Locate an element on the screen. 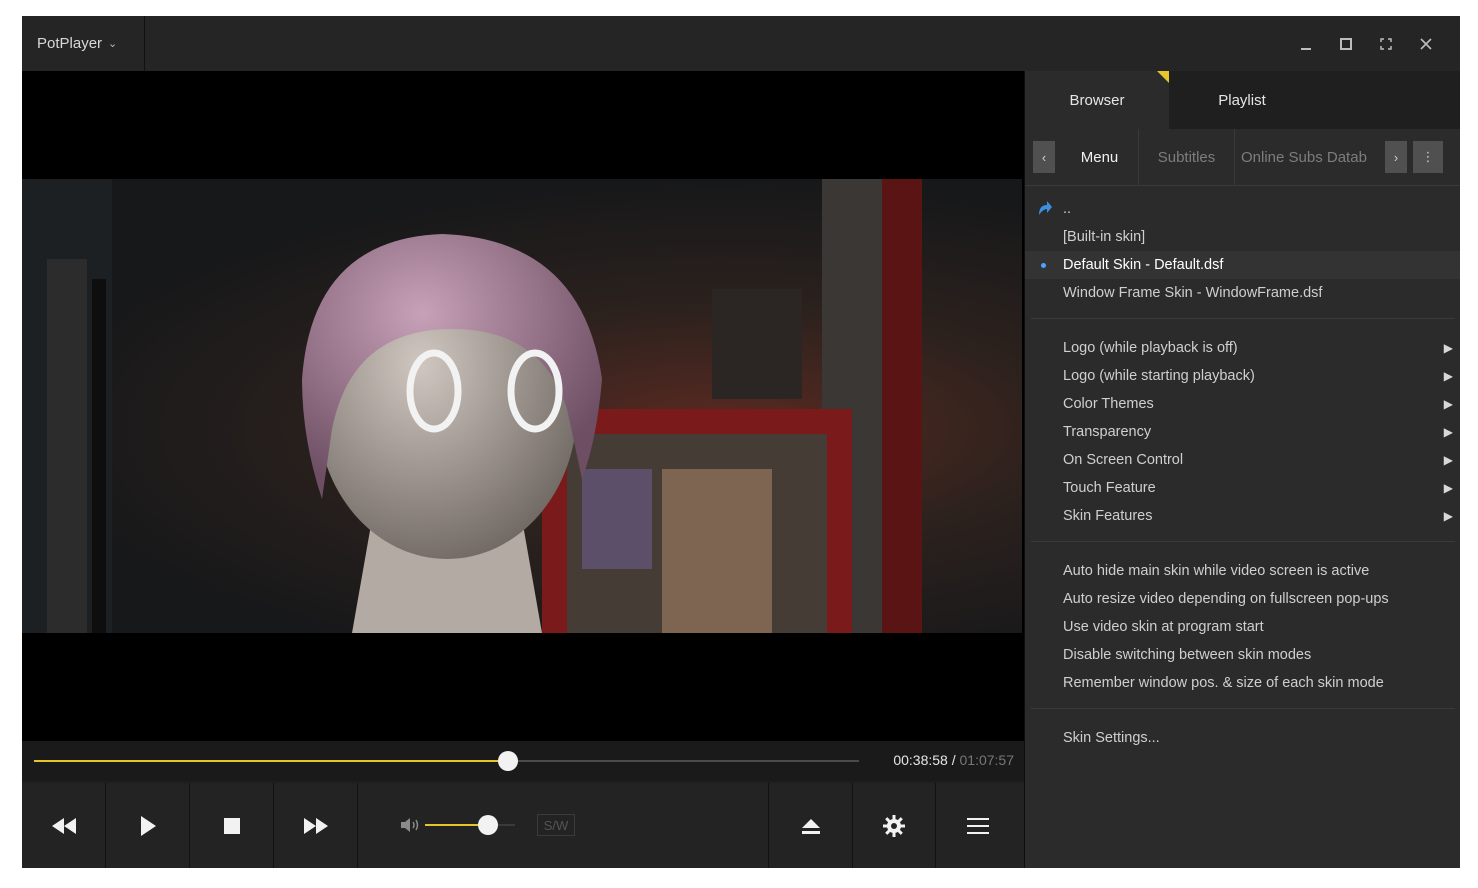  current-time: 00:38:58 is located at coordinates (920, 760).